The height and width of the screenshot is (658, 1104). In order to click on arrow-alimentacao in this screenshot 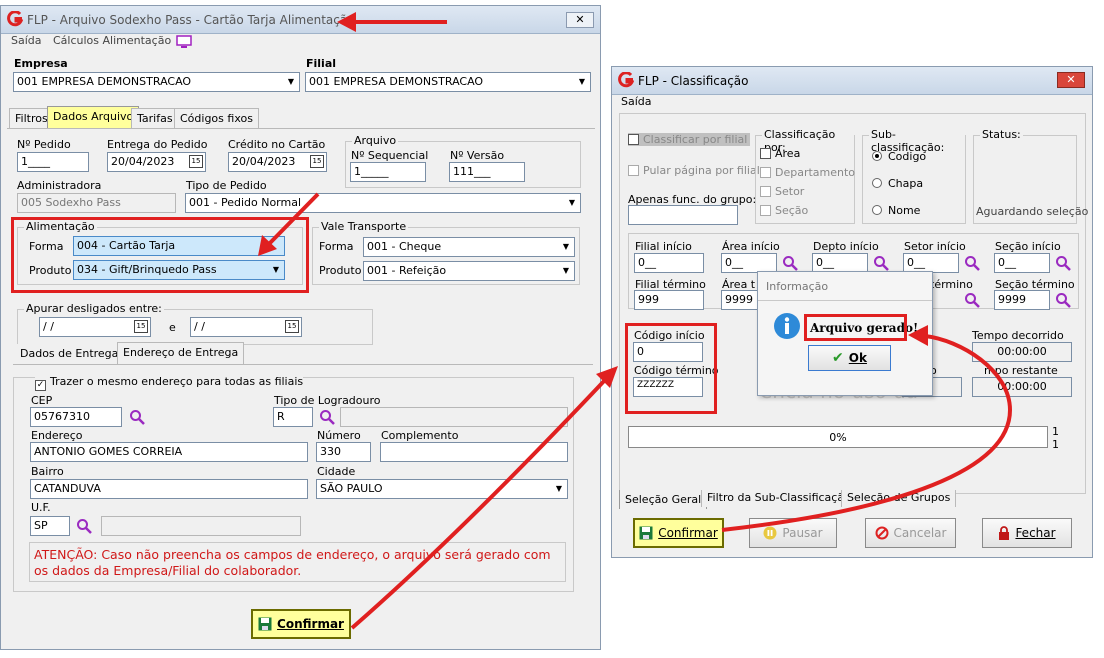, I will do `click(289, 224)`.